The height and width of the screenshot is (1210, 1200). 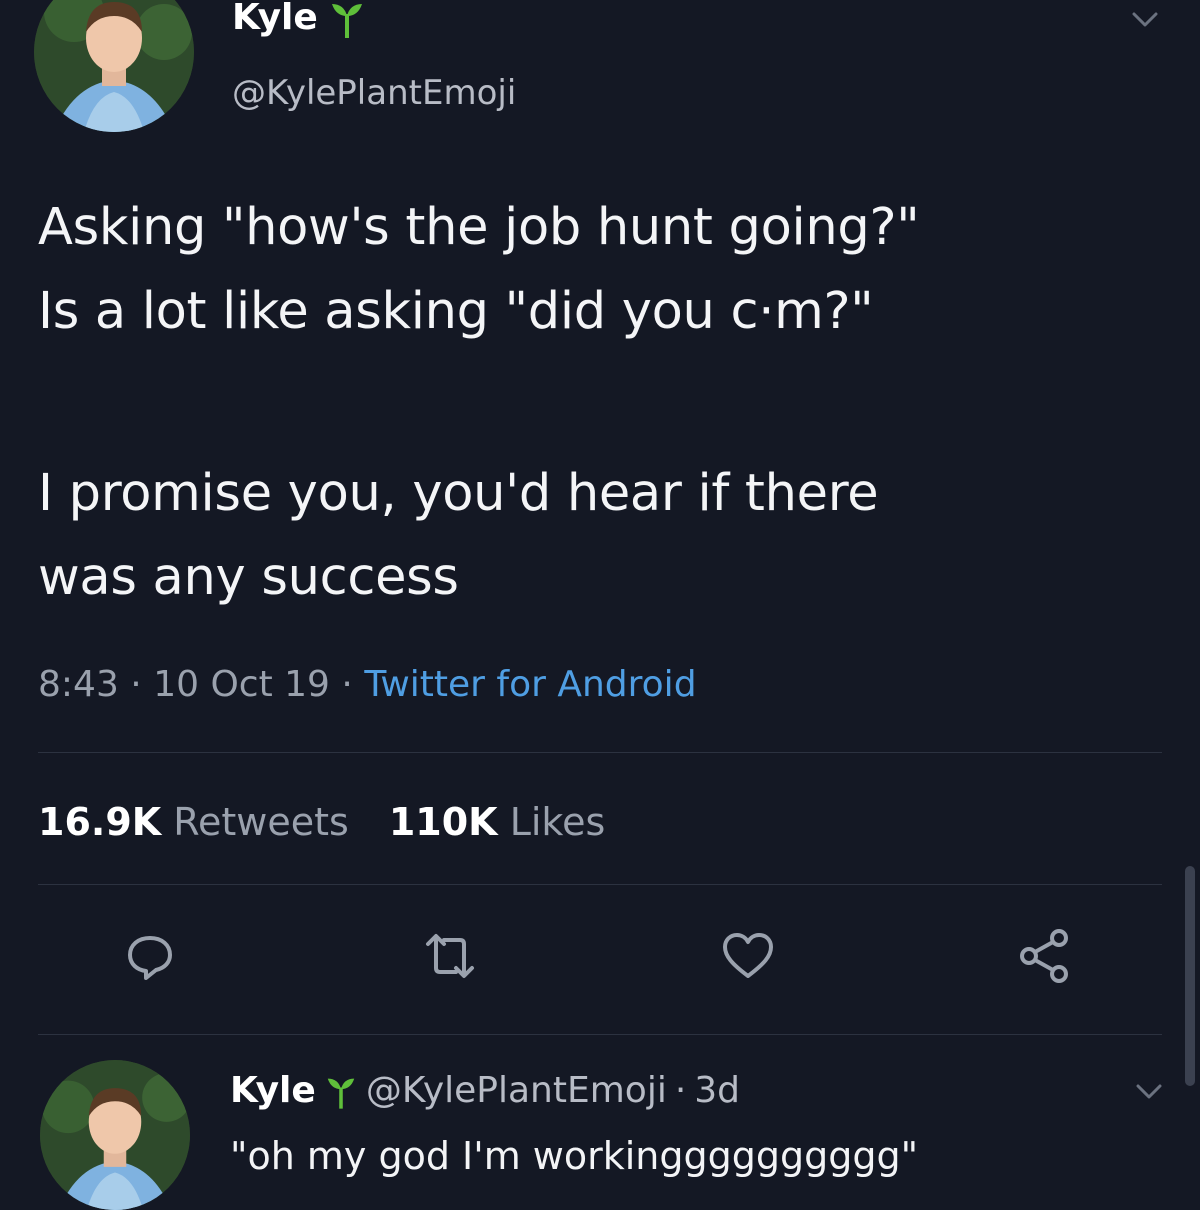 What do you see at coordinates (458, 493) in the screenshot?
I see `tweet-text-line: I promise you, you'd hear if there` at bounding box center [458, 493].